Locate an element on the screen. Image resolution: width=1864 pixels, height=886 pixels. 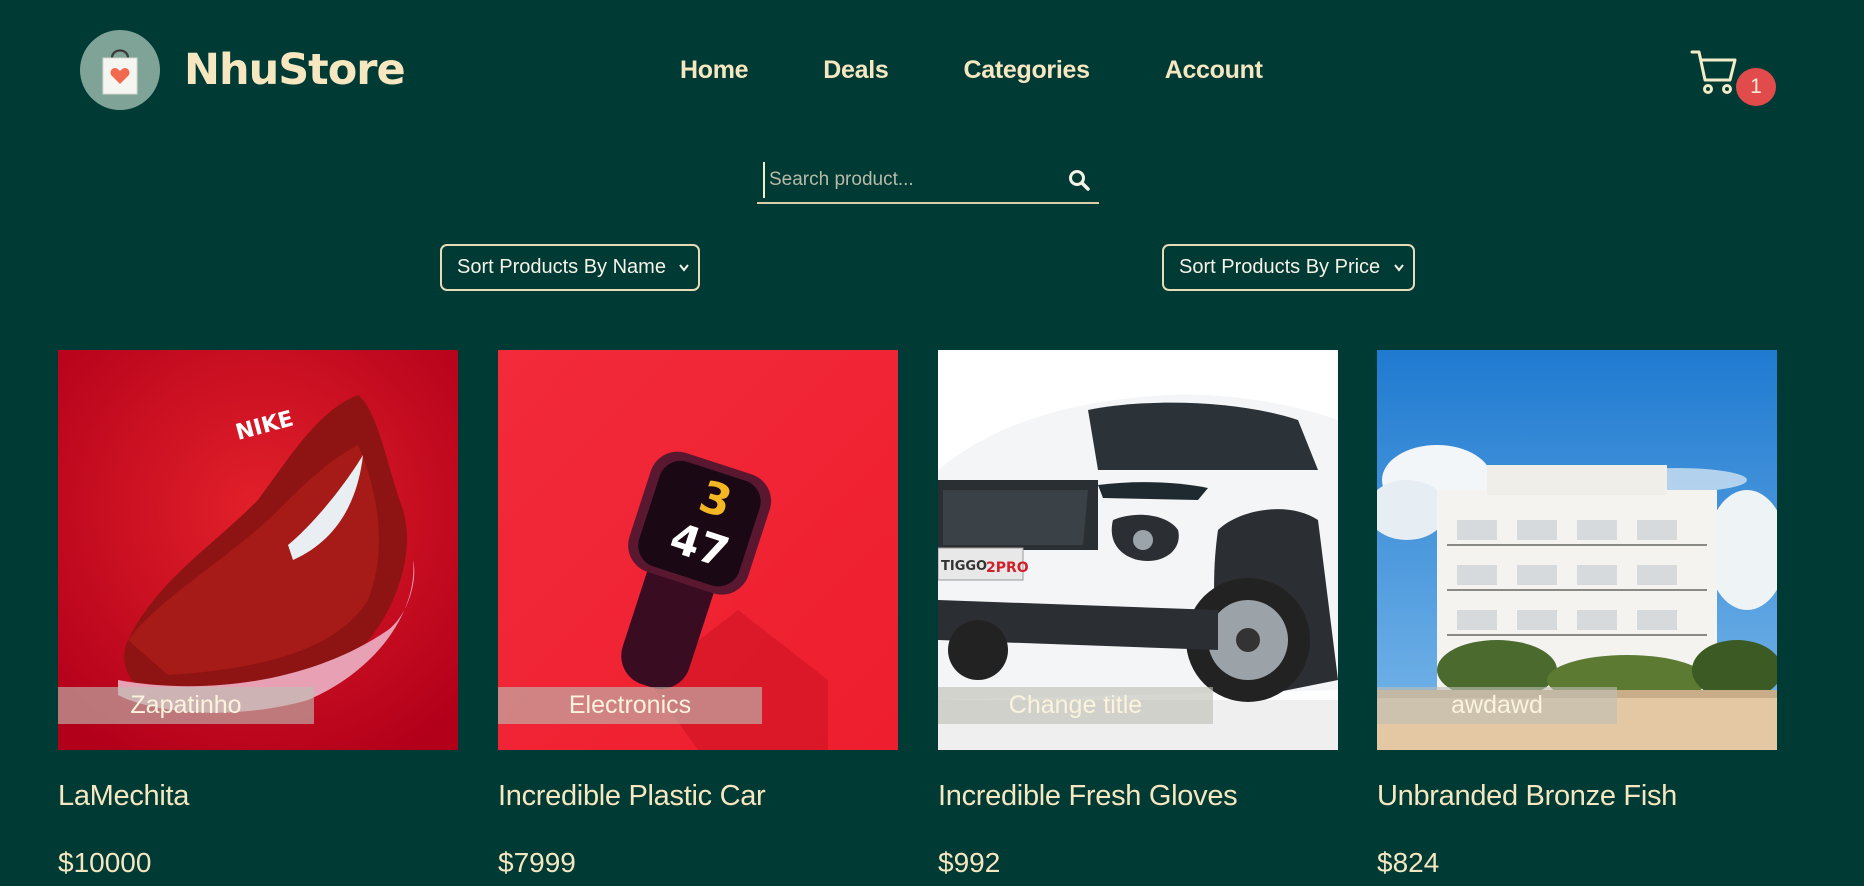
search-bar is located at coordinates (928, 181).